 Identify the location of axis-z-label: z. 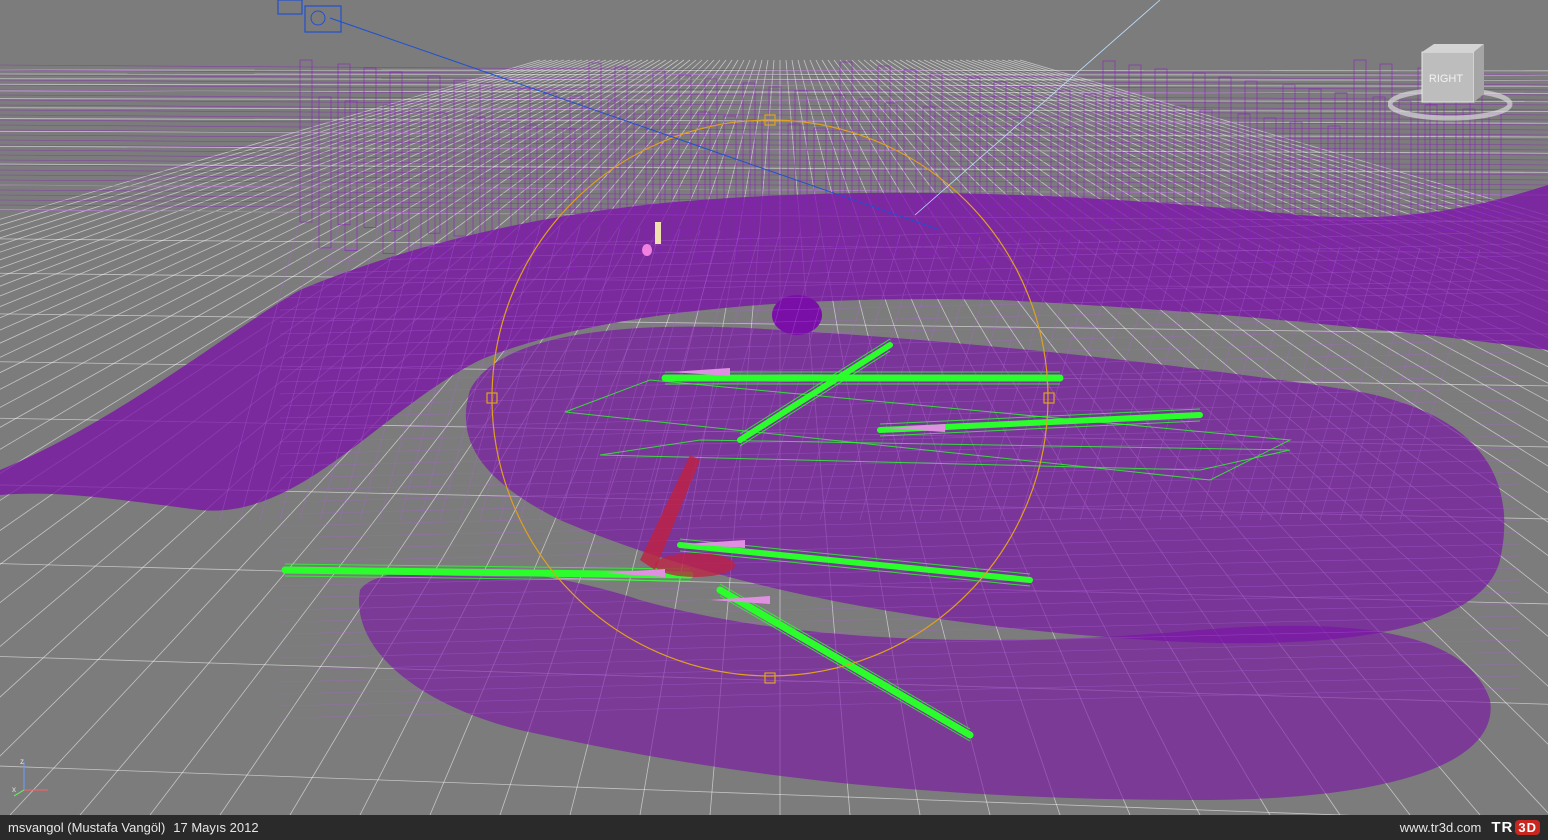
(22, 761).